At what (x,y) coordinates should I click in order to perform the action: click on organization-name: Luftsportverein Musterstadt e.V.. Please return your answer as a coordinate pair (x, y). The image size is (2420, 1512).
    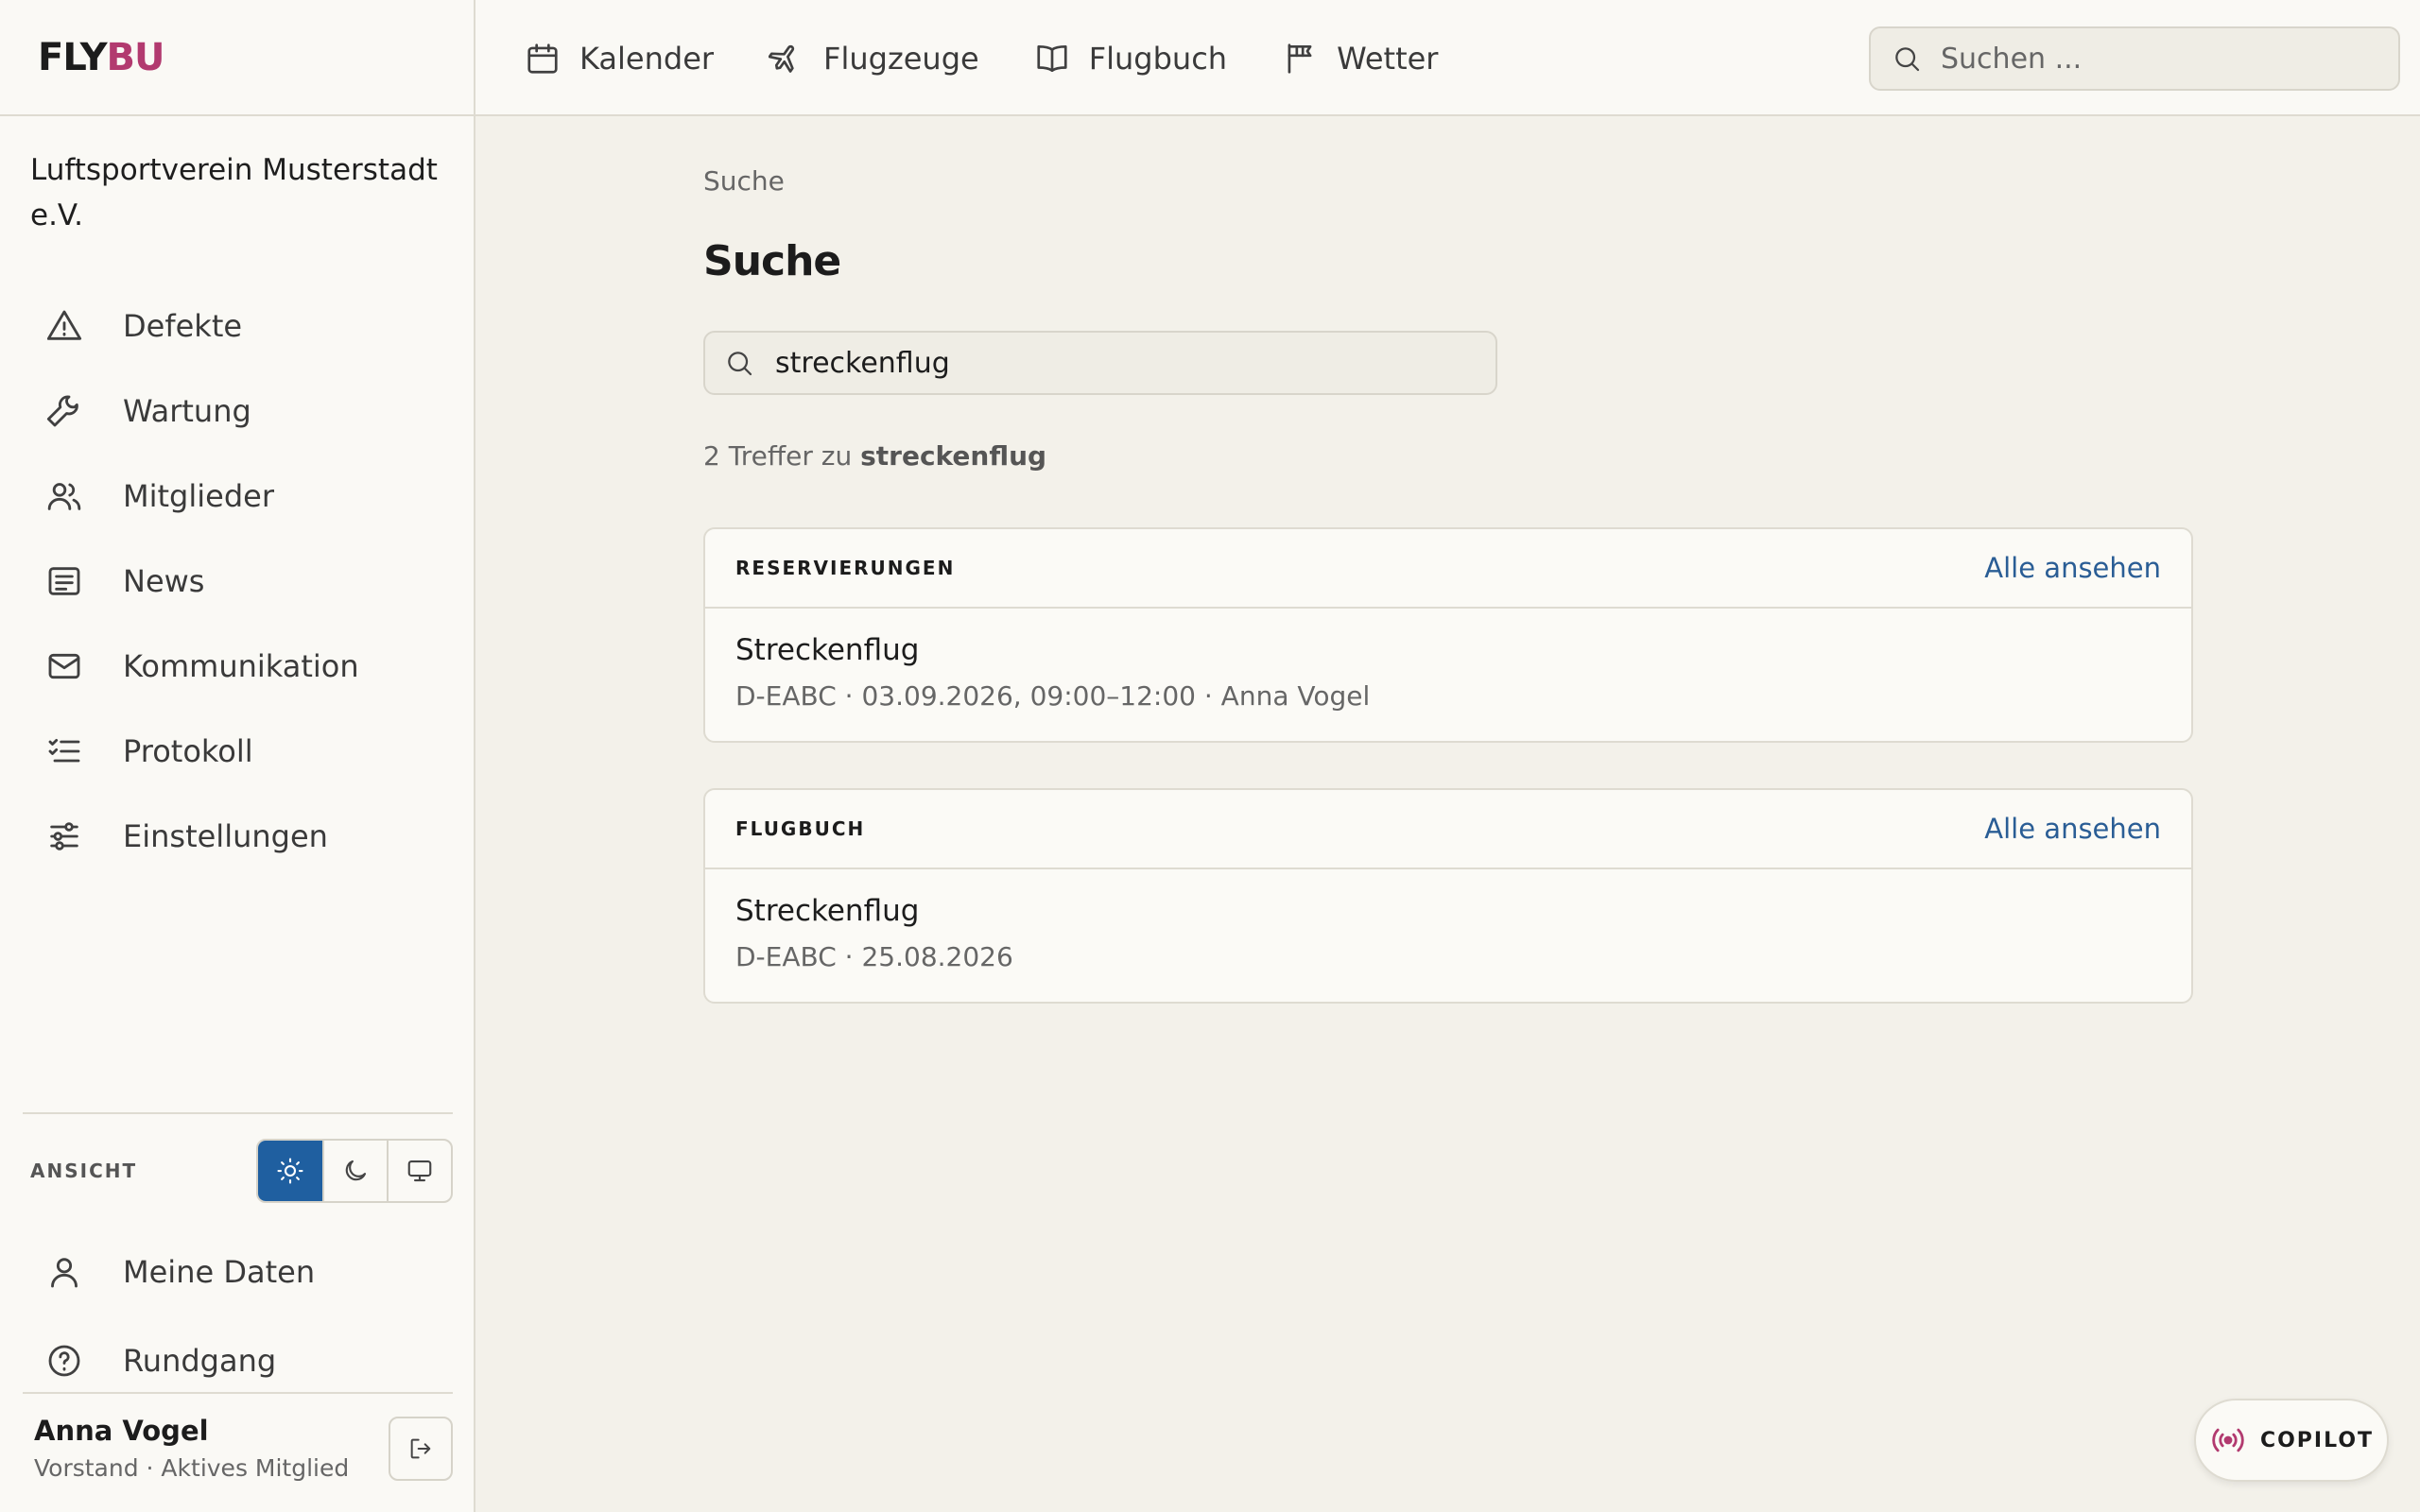
    Looking at the image, I should click on (234, 192).